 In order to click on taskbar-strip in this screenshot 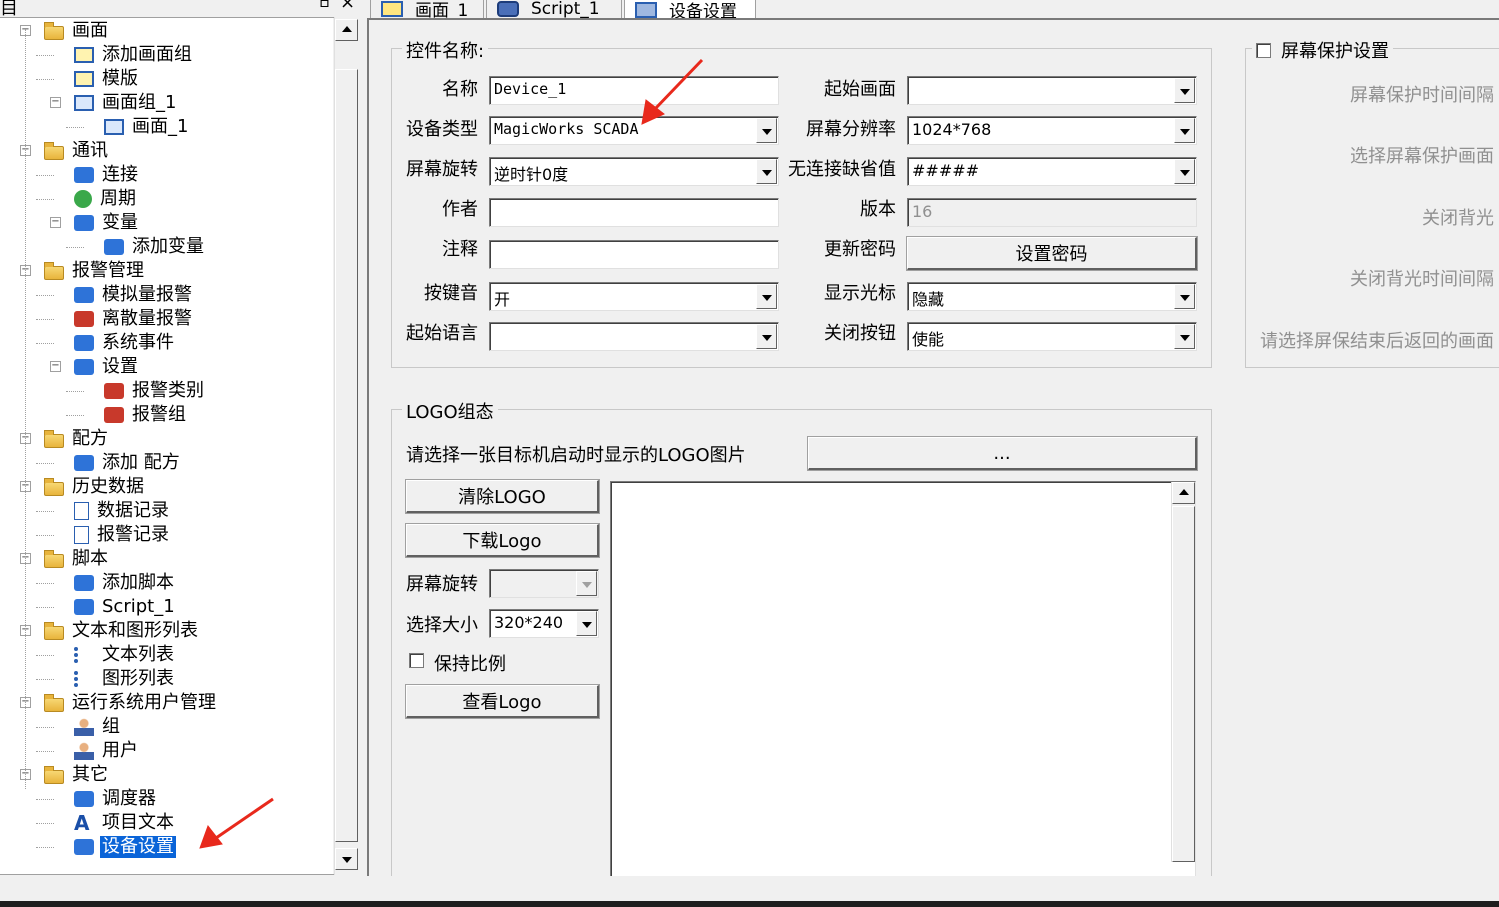, I will do `click(749, 904)`.